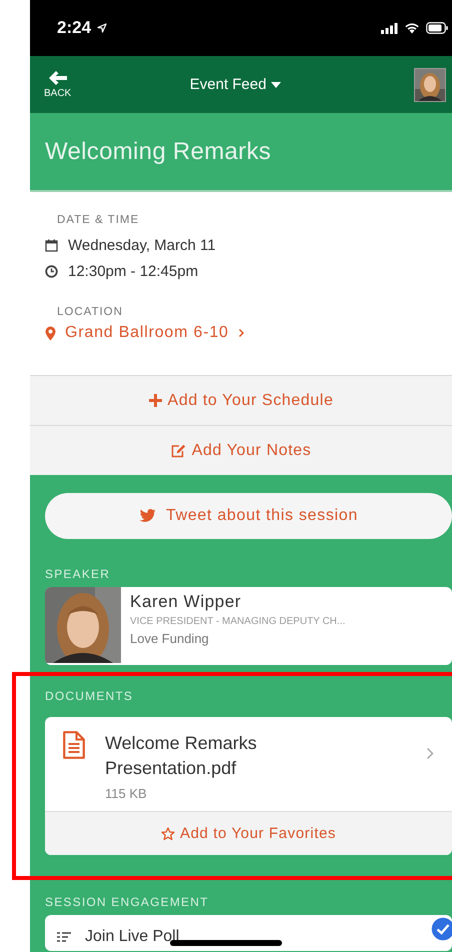 The width and height of the screenshot is (452, 952). Describe the element at coordinates (441, 929) in the screenshot. I see `check-badge-icon` at that location.